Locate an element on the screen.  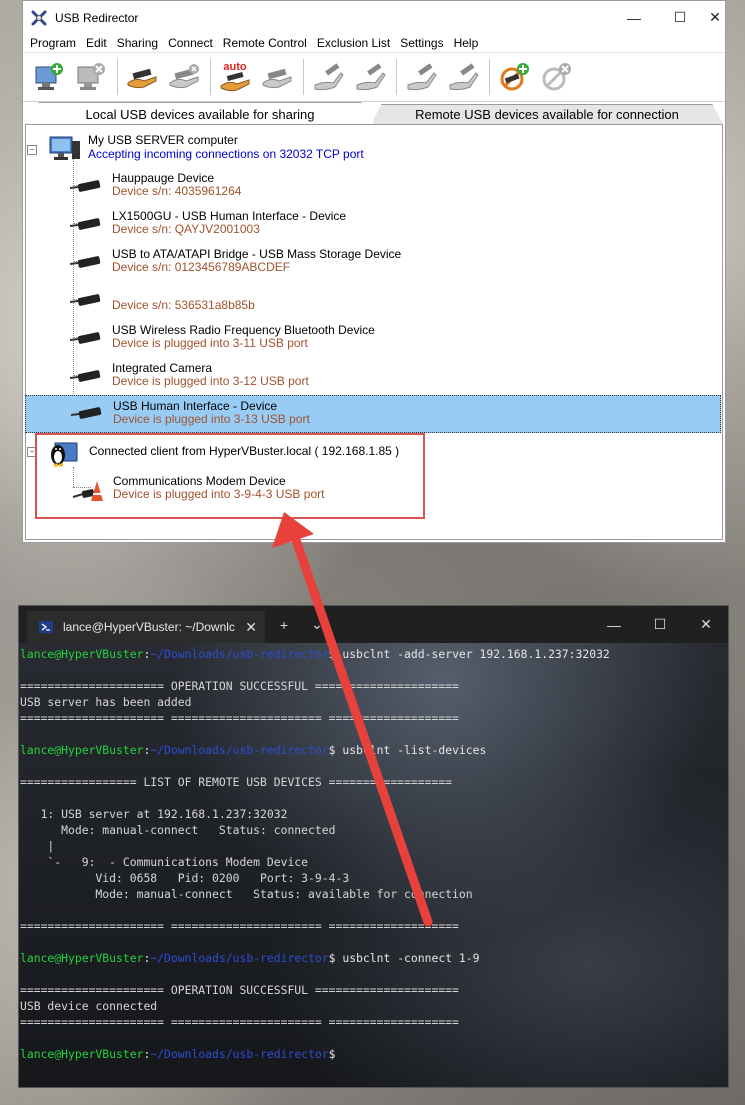
auto-unshare-button is located at coordinates (277, 77).